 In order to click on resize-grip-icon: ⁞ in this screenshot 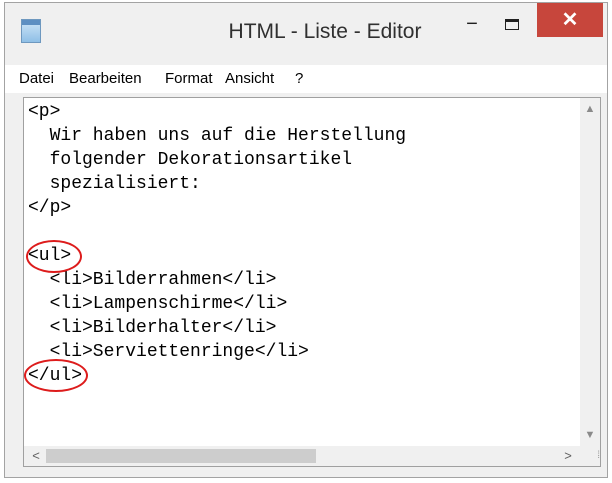, I will do `click(590, 456)`.